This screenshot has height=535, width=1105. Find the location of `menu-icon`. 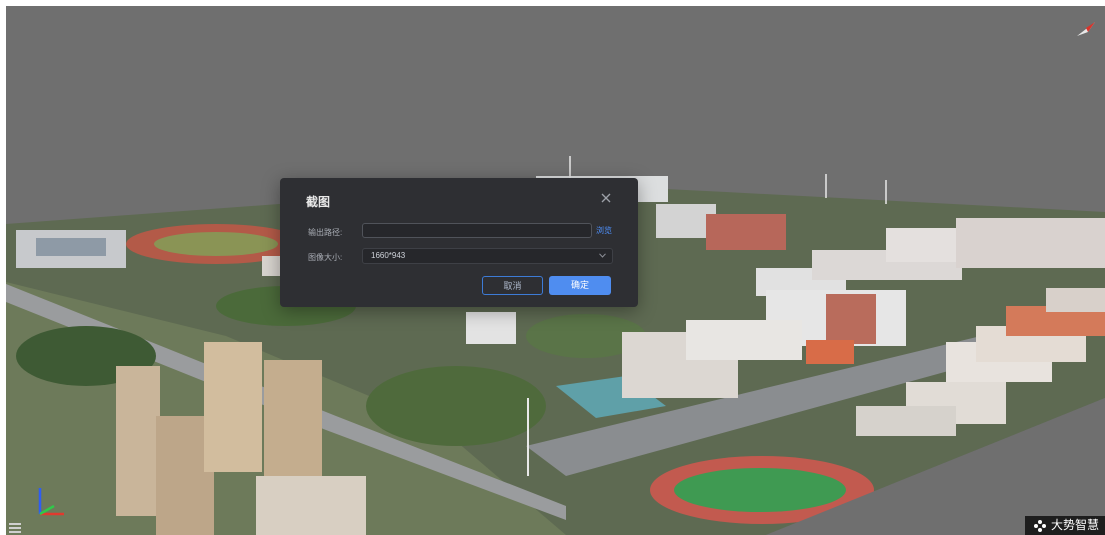

menu-icon is located at coordinates (15, 528).